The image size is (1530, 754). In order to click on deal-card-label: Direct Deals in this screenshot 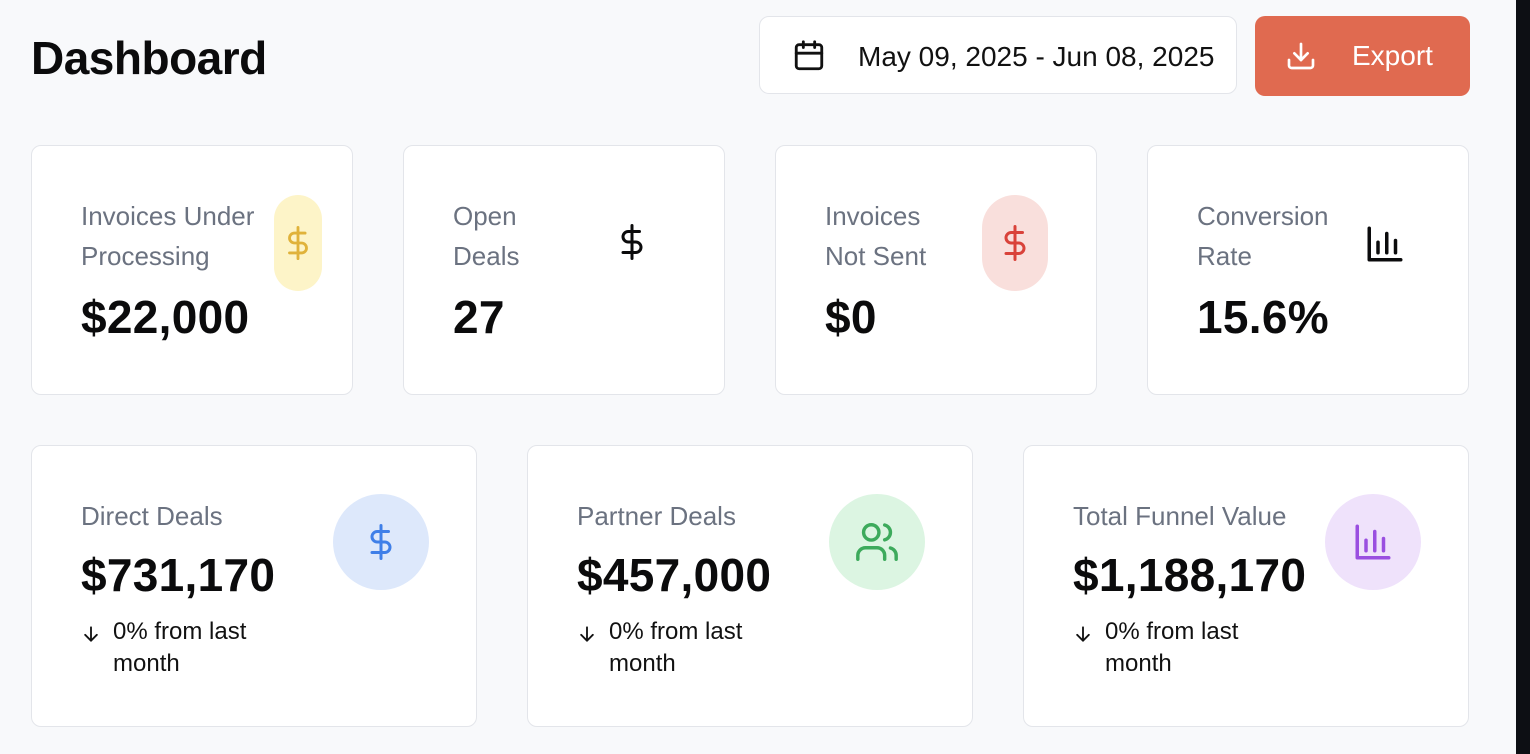, I will do `click(152, 516)`.